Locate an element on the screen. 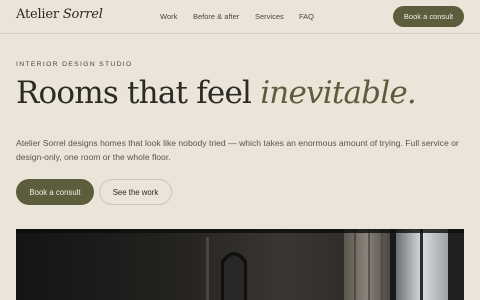  nav-link-faq: FAQ is located at coordinates (306, 16).